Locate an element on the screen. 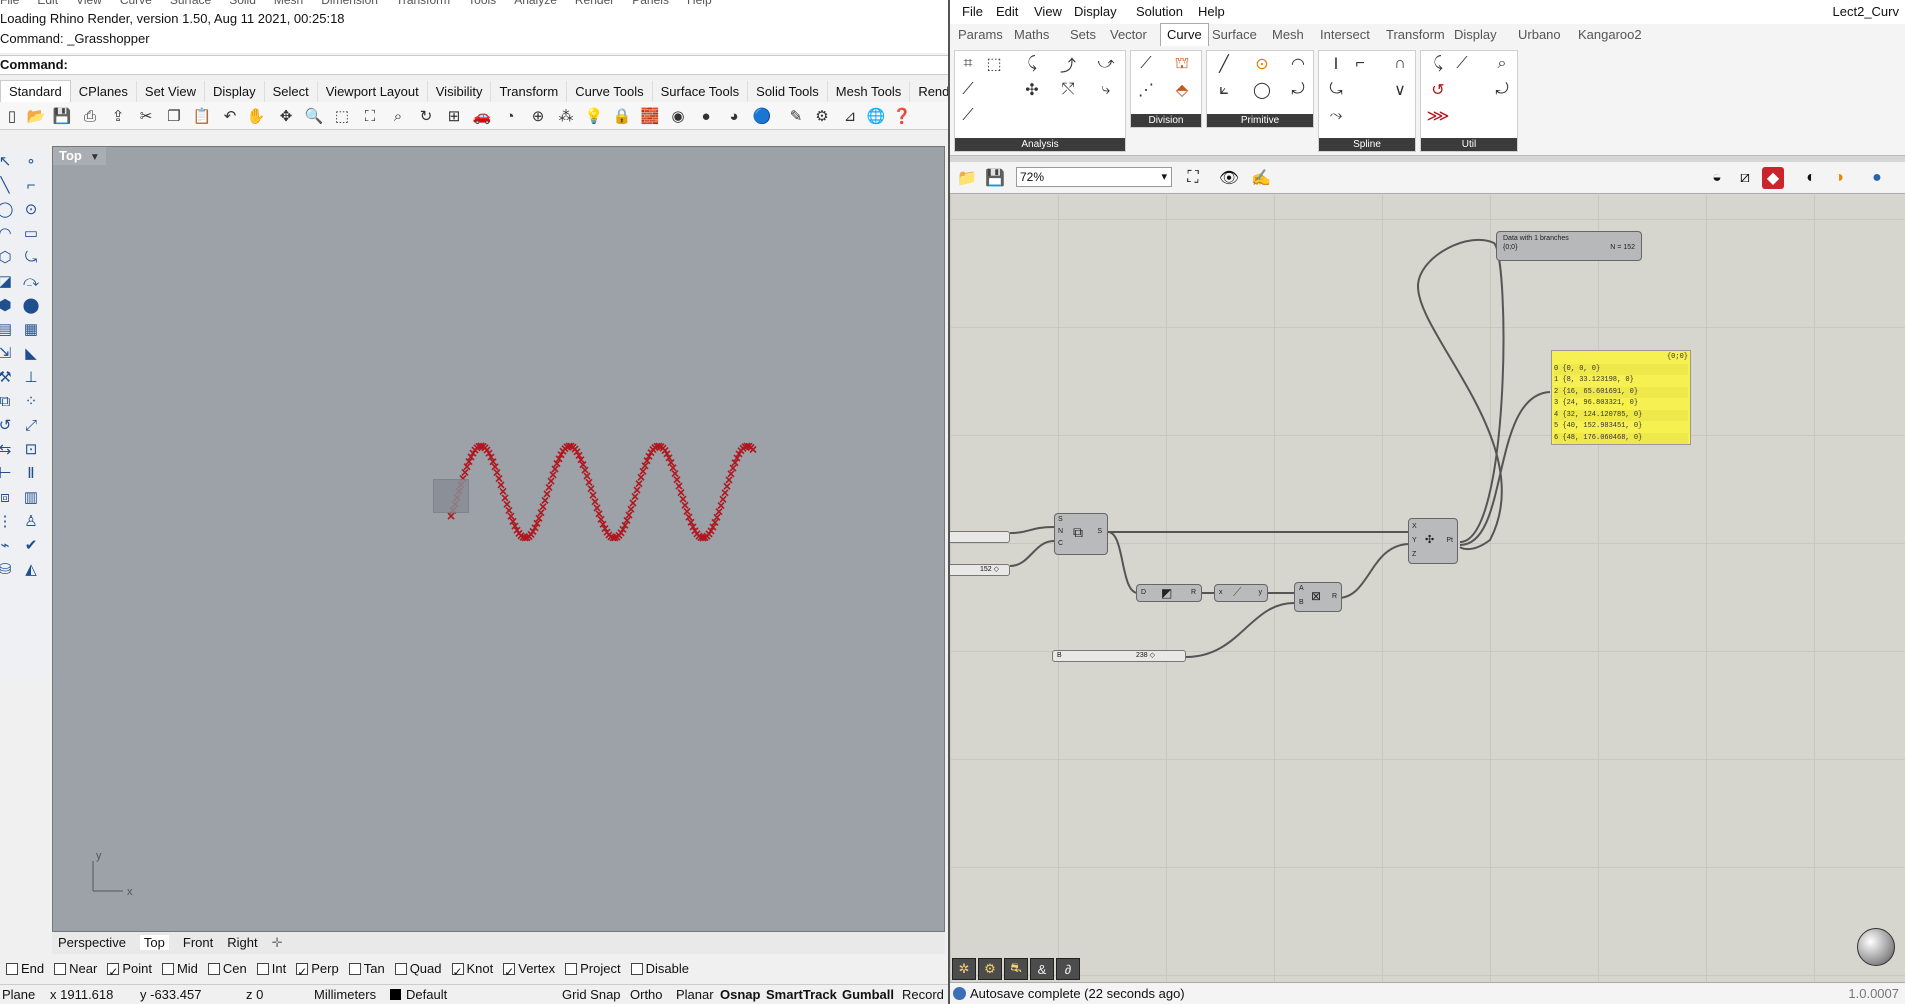 The height and width of the screenshot is (1004, 1905). hatch-icon: ▥ is located at coordinates (31, 497).